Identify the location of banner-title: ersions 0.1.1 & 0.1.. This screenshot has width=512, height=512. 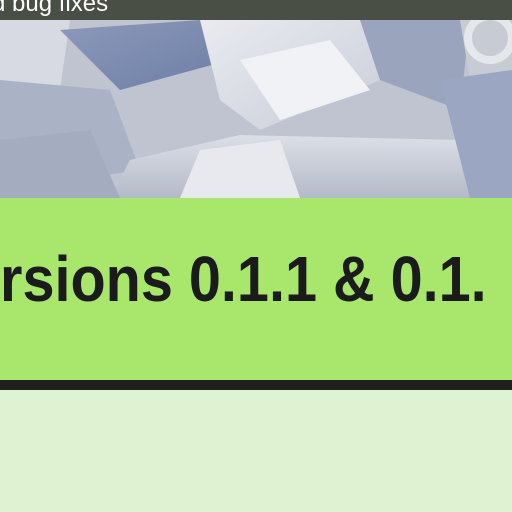
(243, 279).